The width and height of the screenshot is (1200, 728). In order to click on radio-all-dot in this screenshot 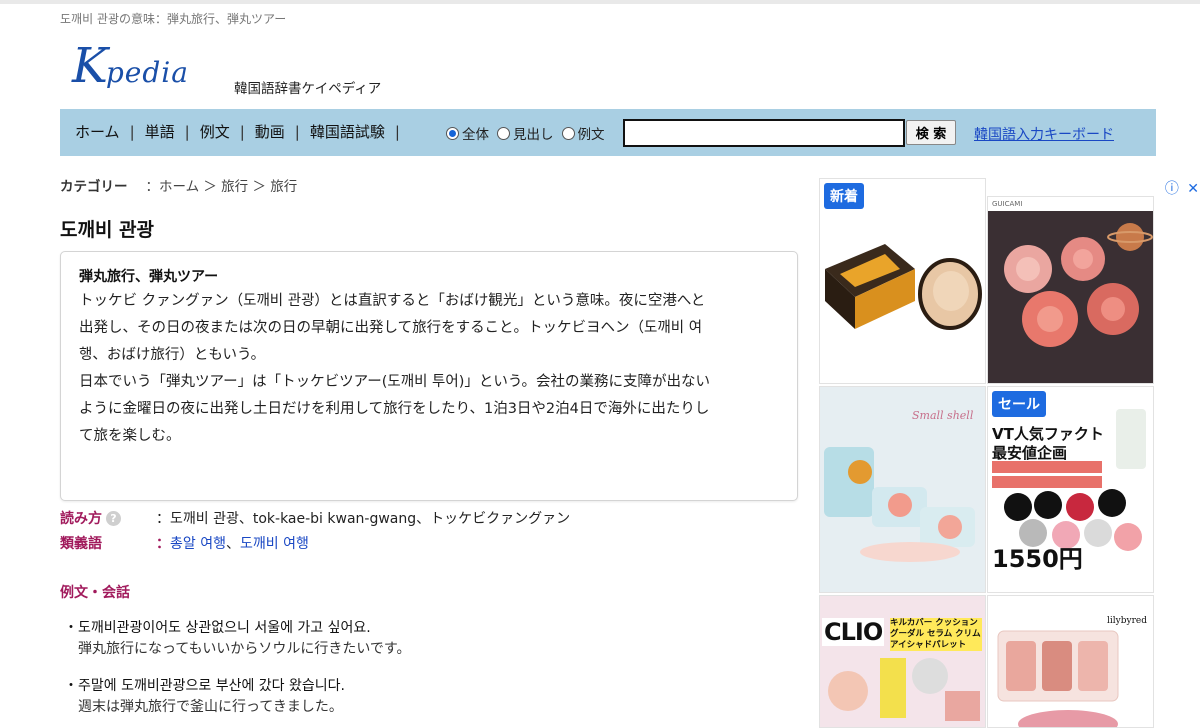, I will do `click(452, 133)`.